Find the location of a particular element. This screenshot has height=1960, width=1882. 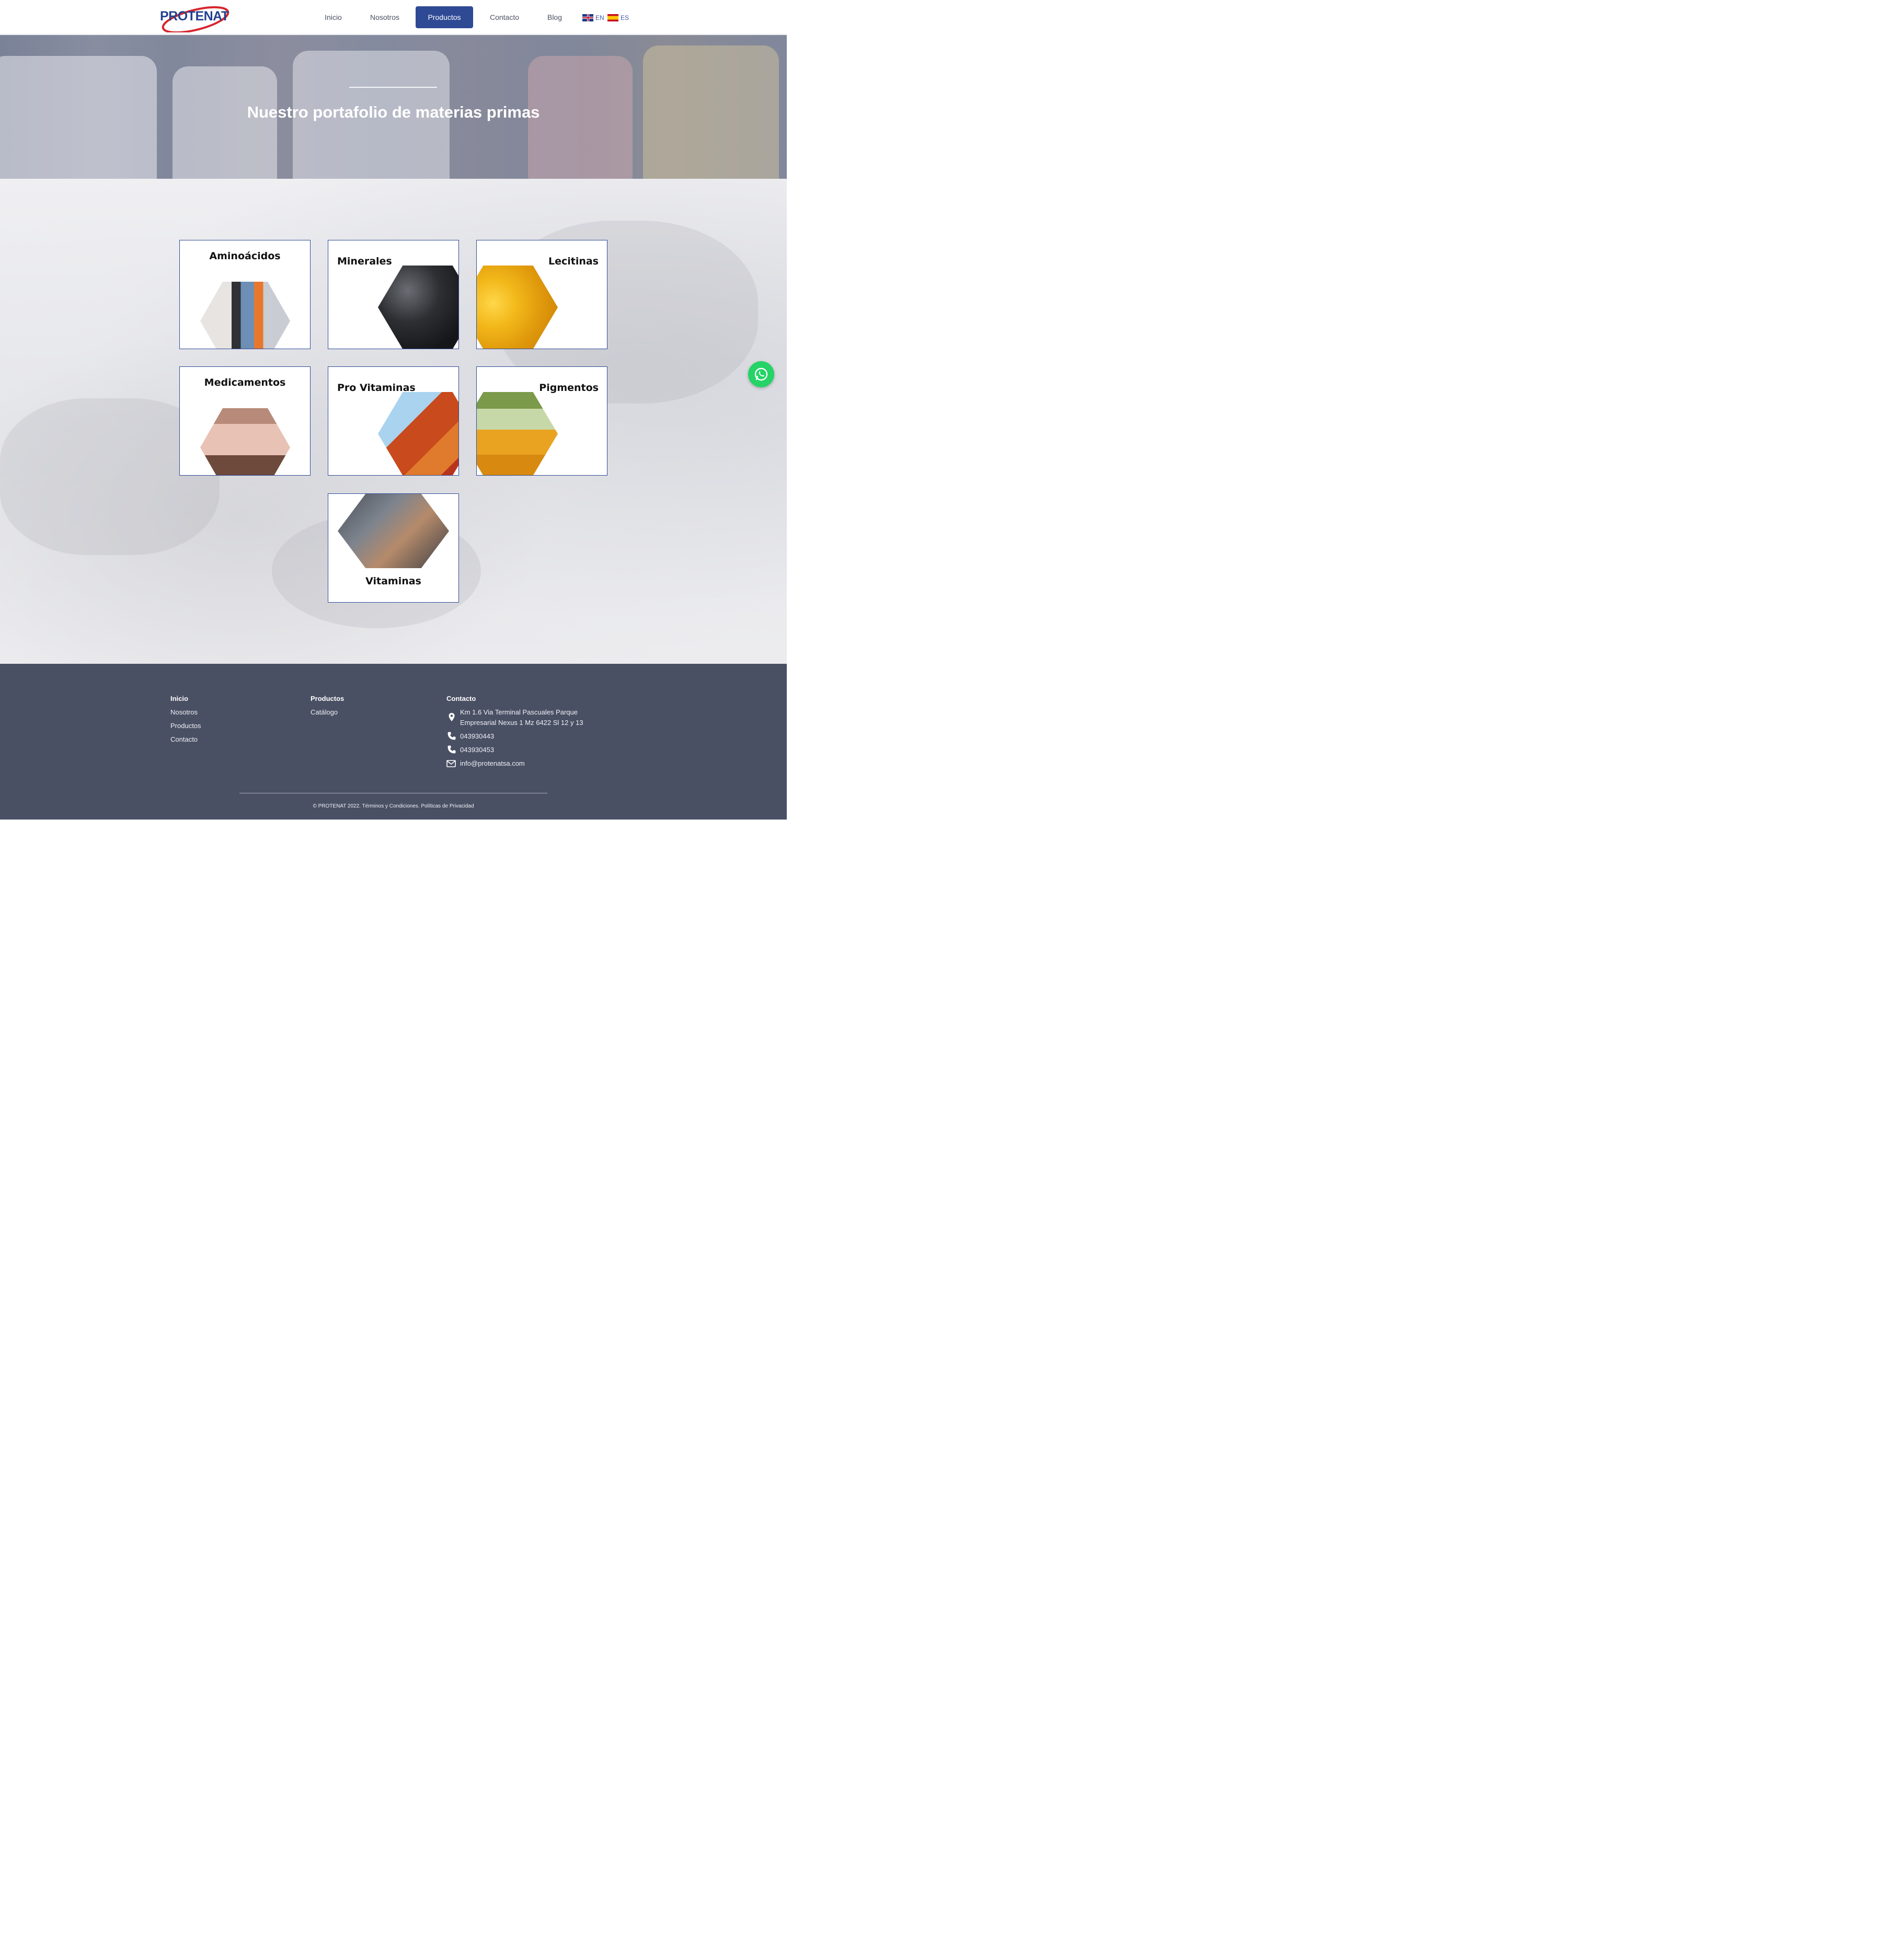

whatsapp-icon is located at coordinates (761, 374).